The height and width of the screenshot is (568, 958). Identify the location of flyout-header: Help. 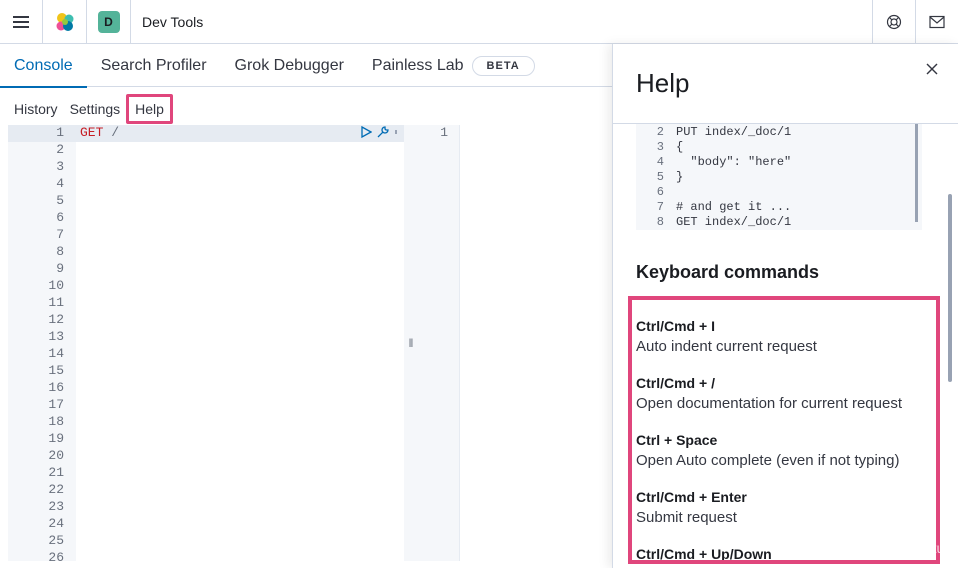
(785, 84).